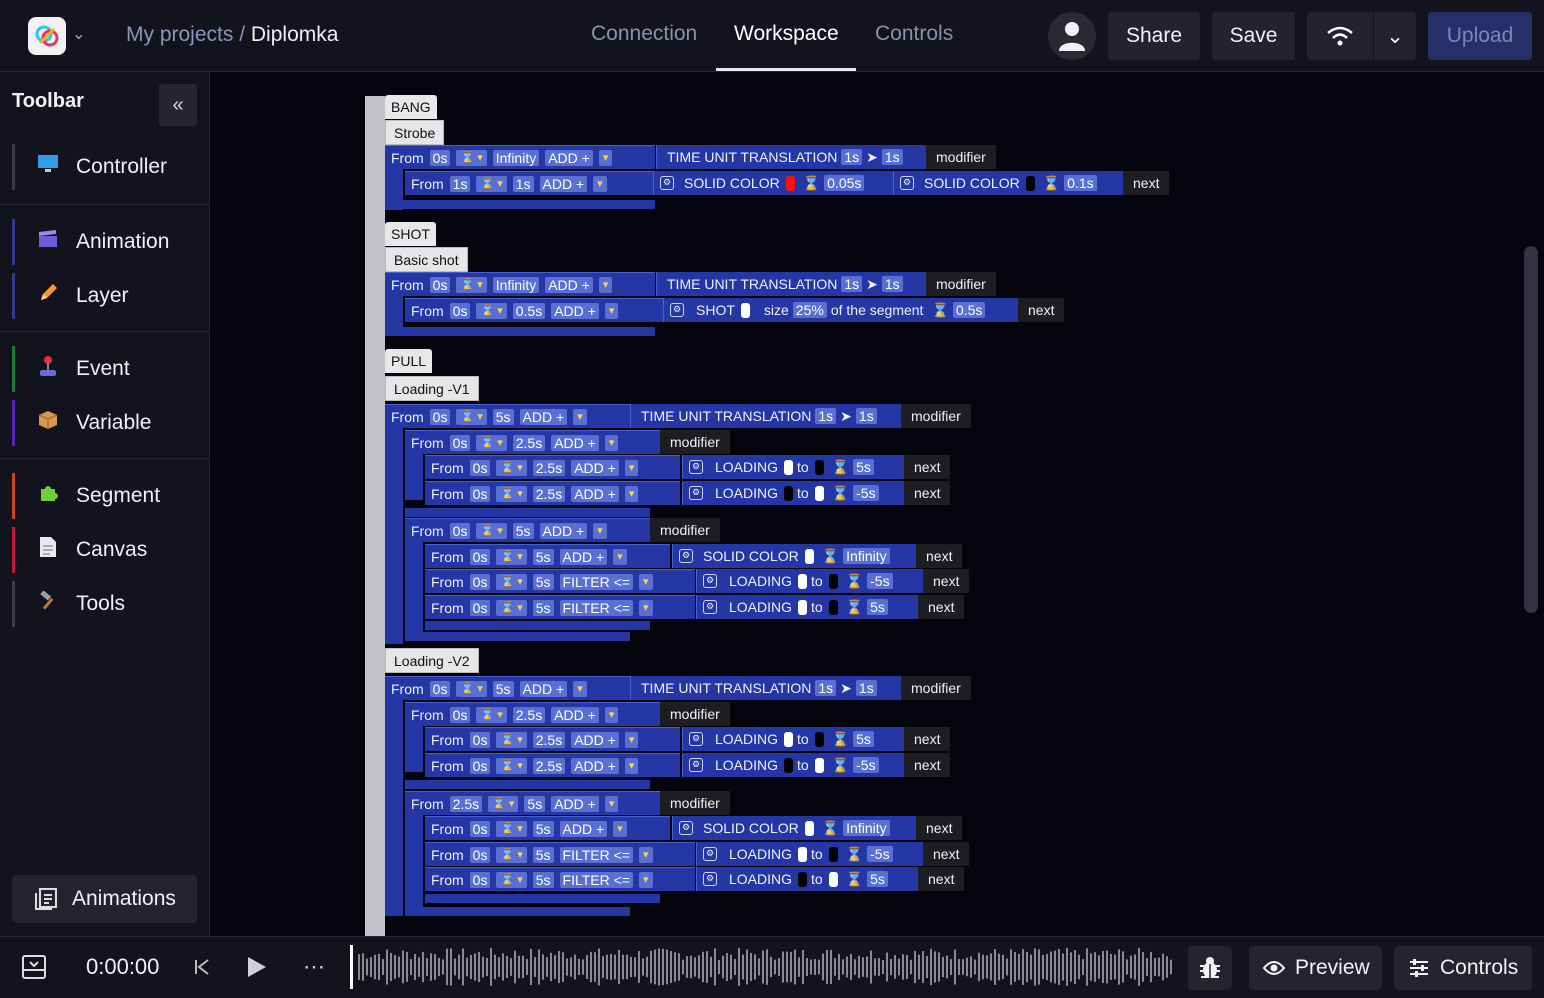  I want to click on save-button: Save, so click(1253, 36).